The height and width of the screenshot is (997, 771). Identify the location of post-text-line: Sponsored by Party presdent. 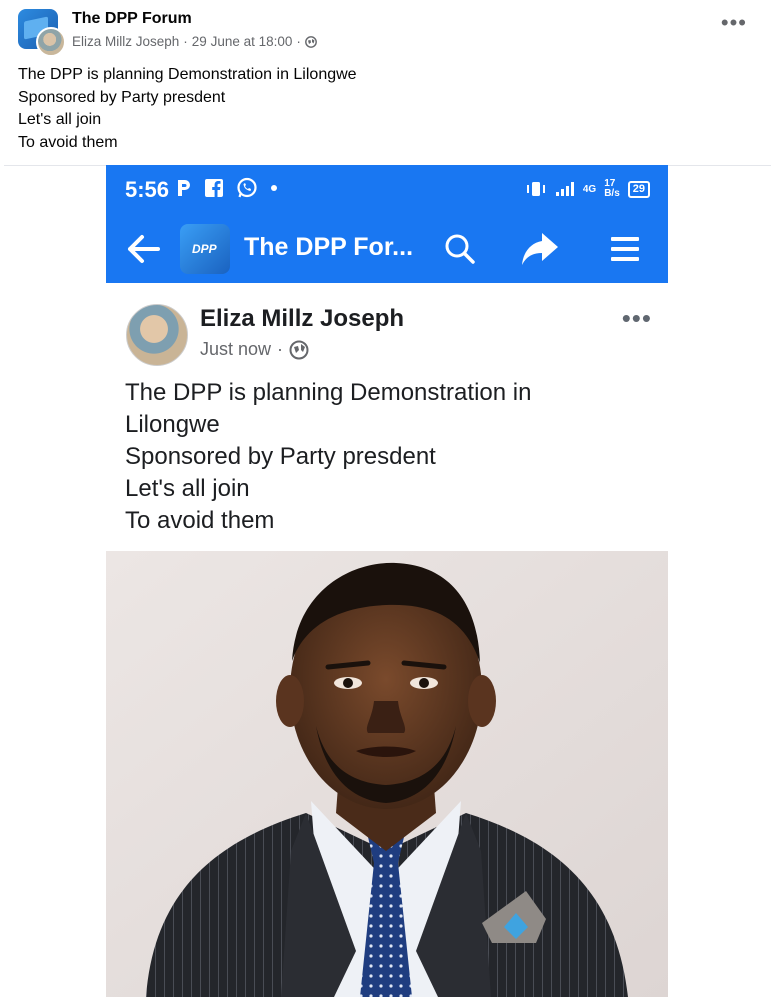
(122, 97).